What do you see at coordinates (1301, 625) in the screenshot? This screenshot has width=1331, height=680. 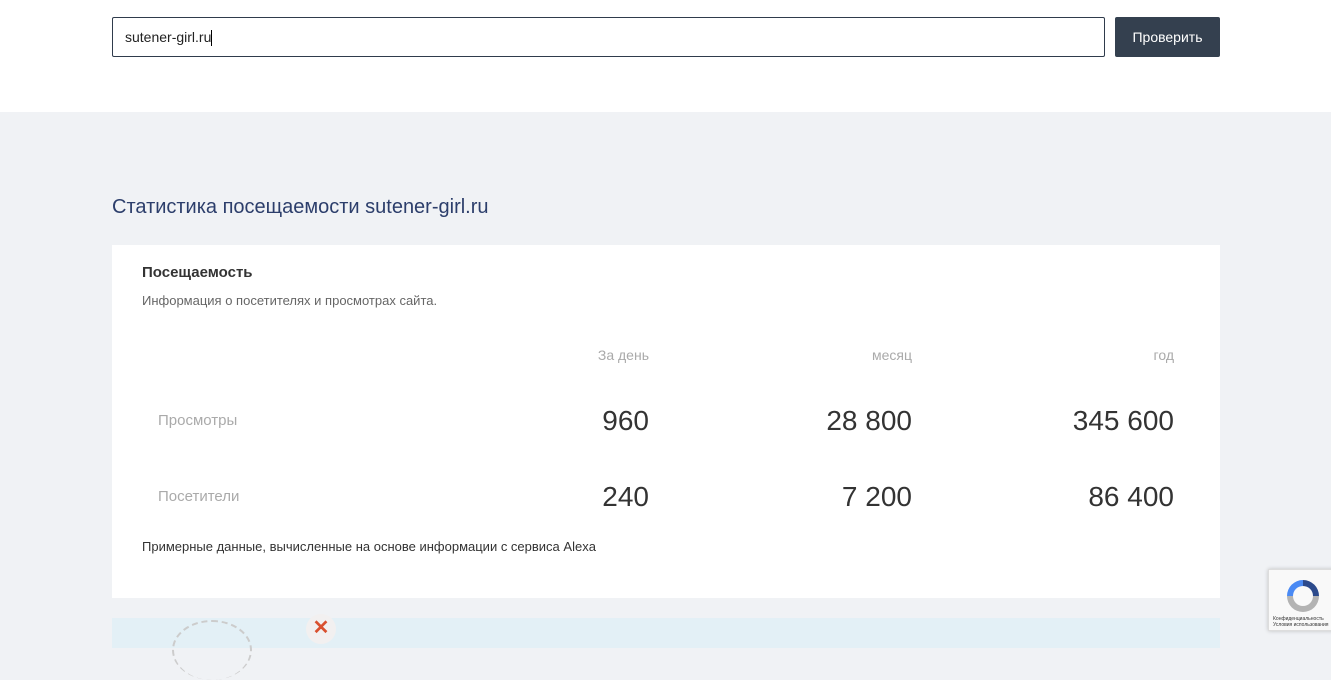 I see `recaptcha-terms-link: Условия использования` at bounding box center [1301, 625].